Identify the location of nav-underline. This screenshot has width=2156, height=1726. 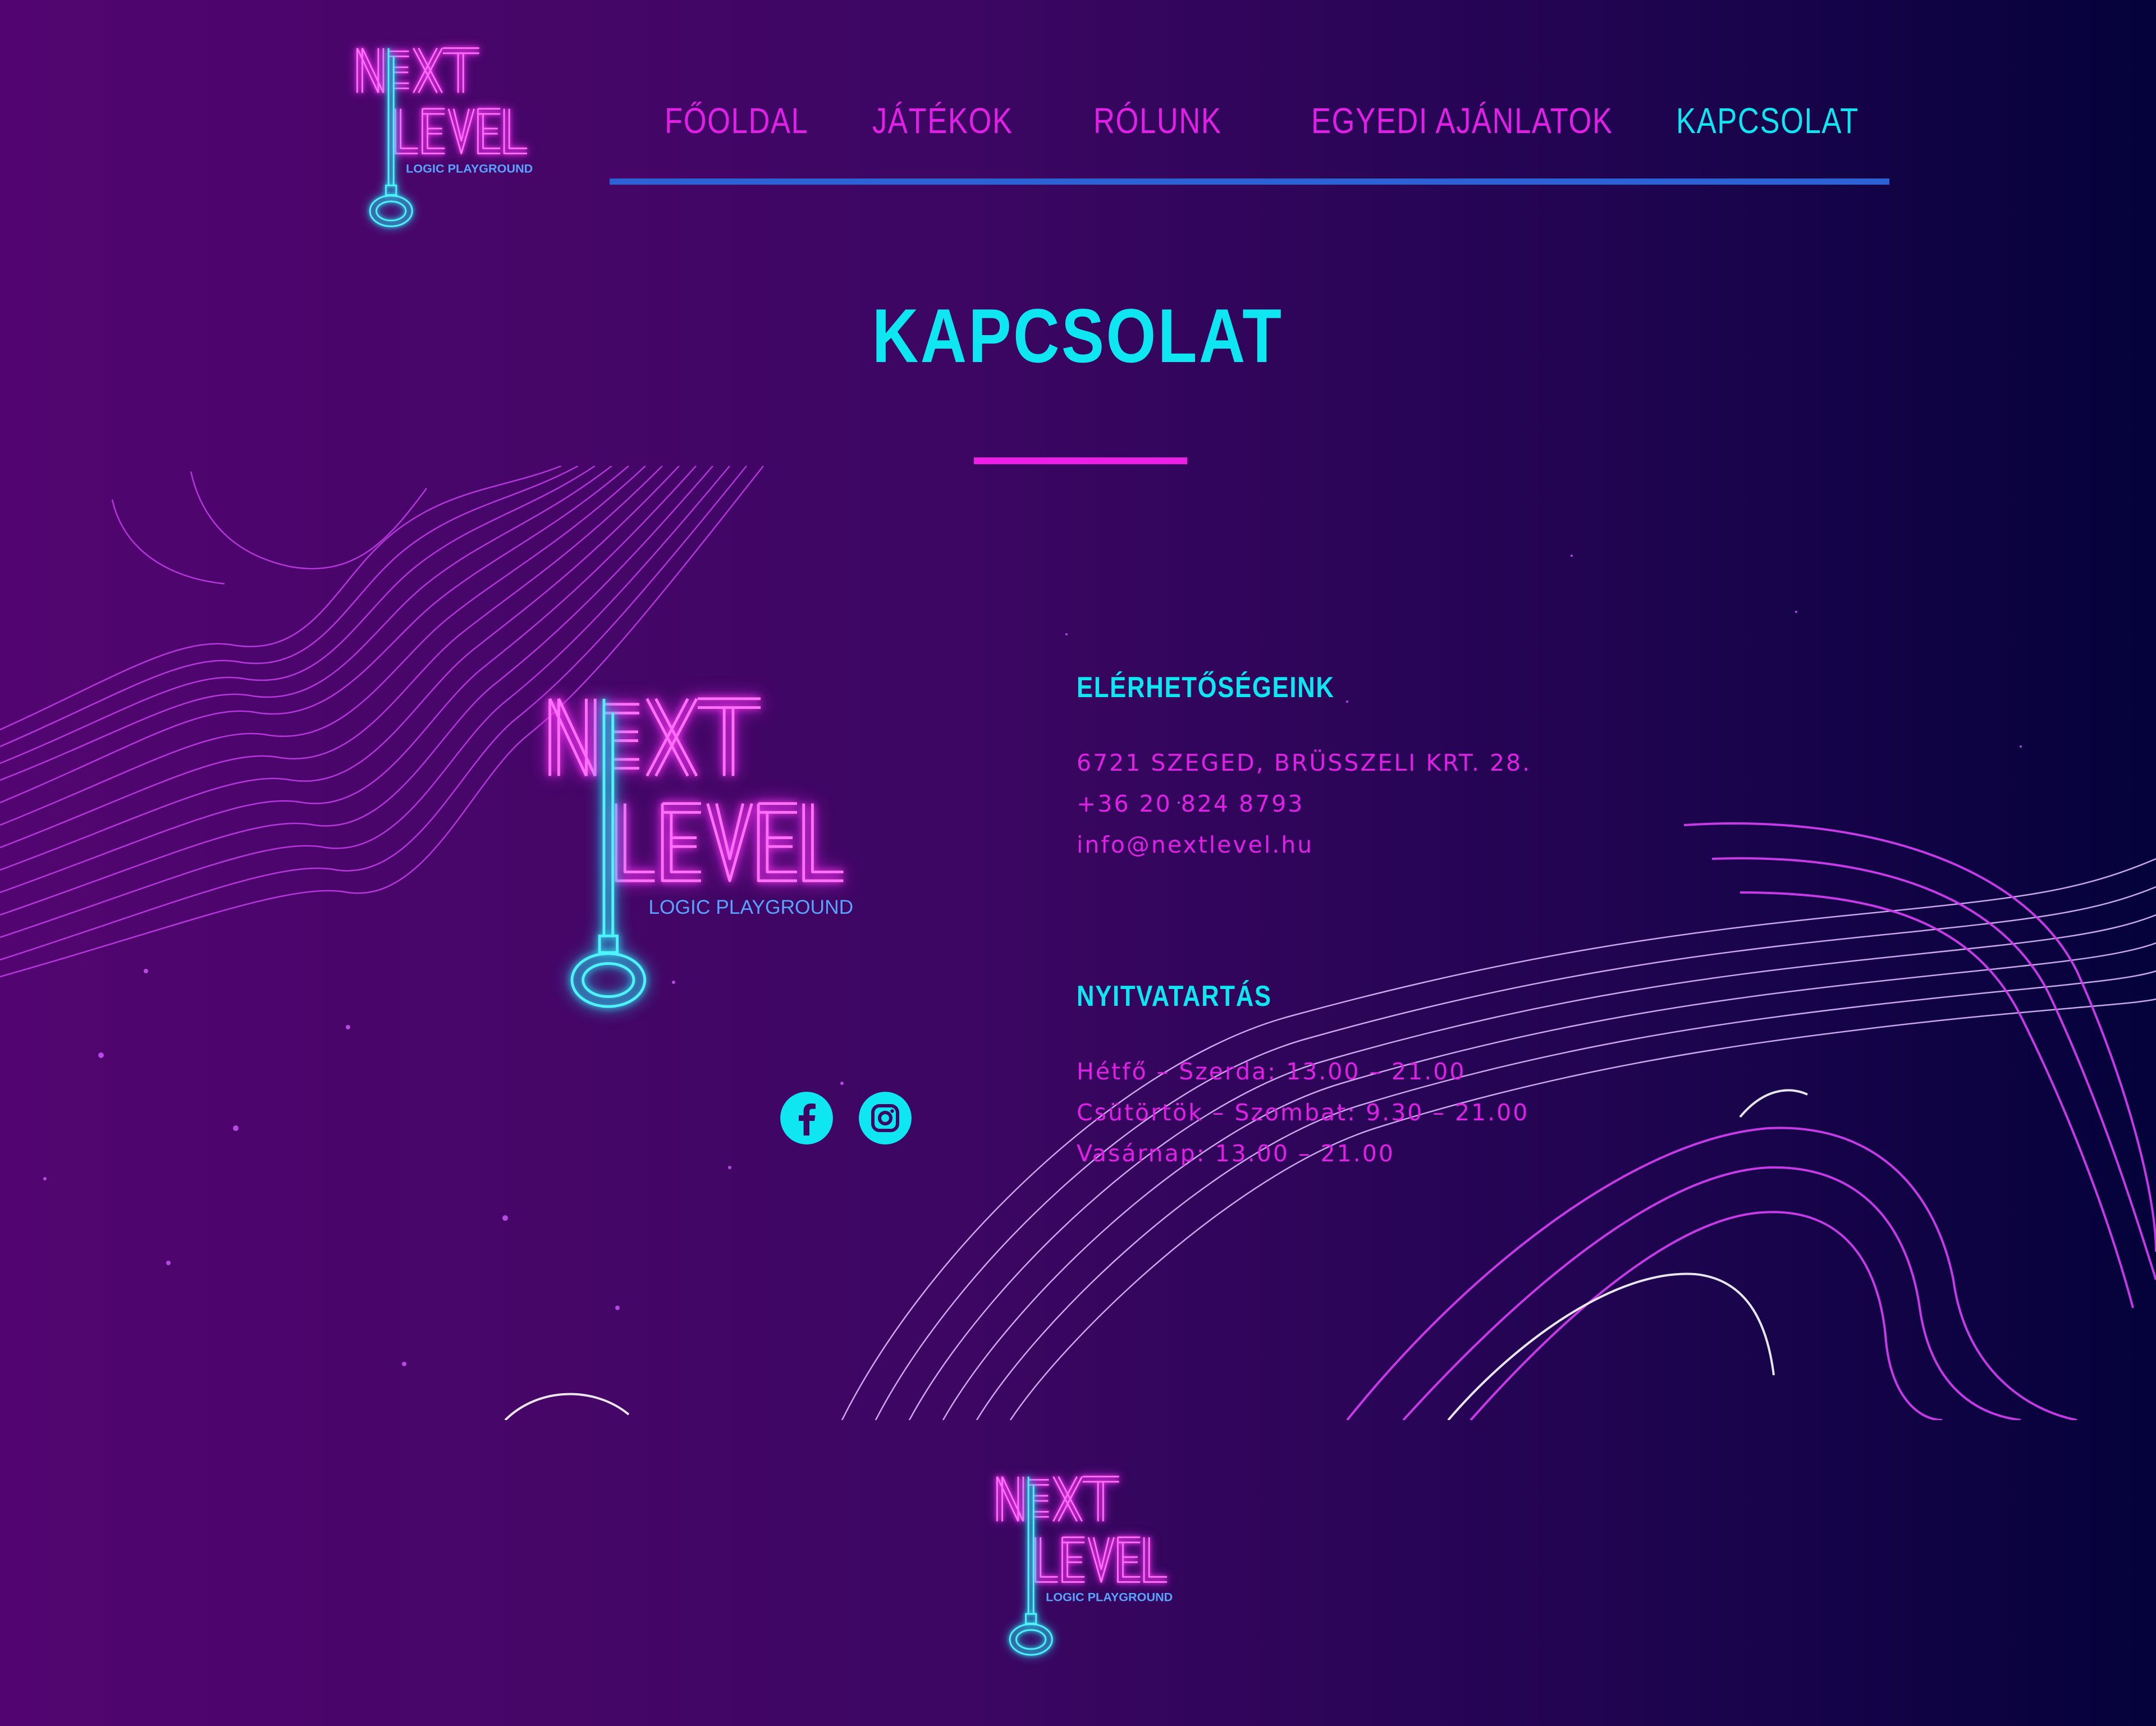
(1249, 181).